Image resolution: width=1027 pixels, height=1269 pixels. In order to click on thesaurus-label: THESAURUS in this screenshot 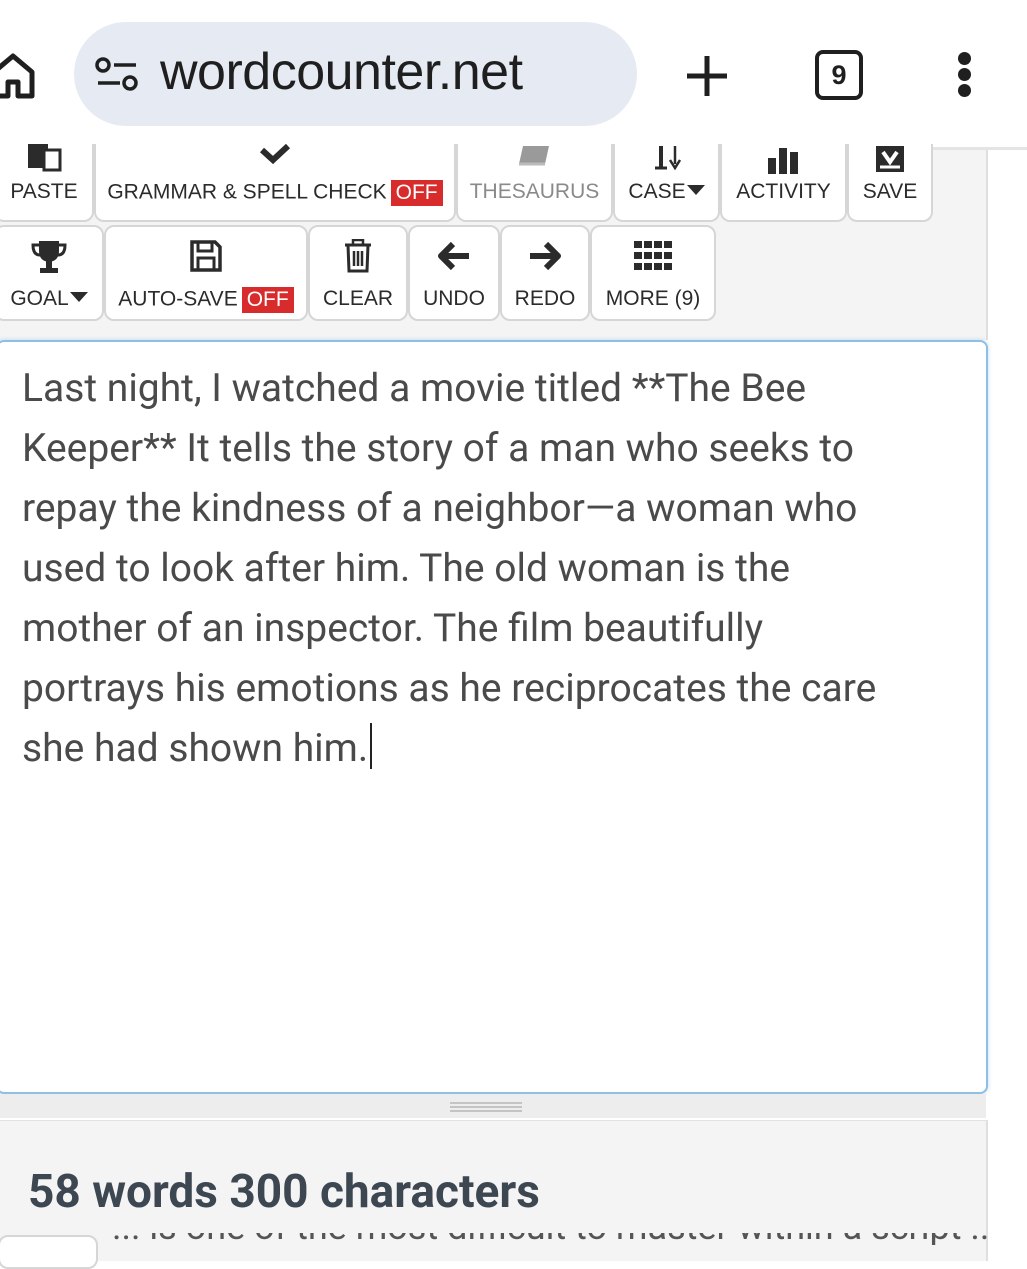, I will do `click(534, 191)`.